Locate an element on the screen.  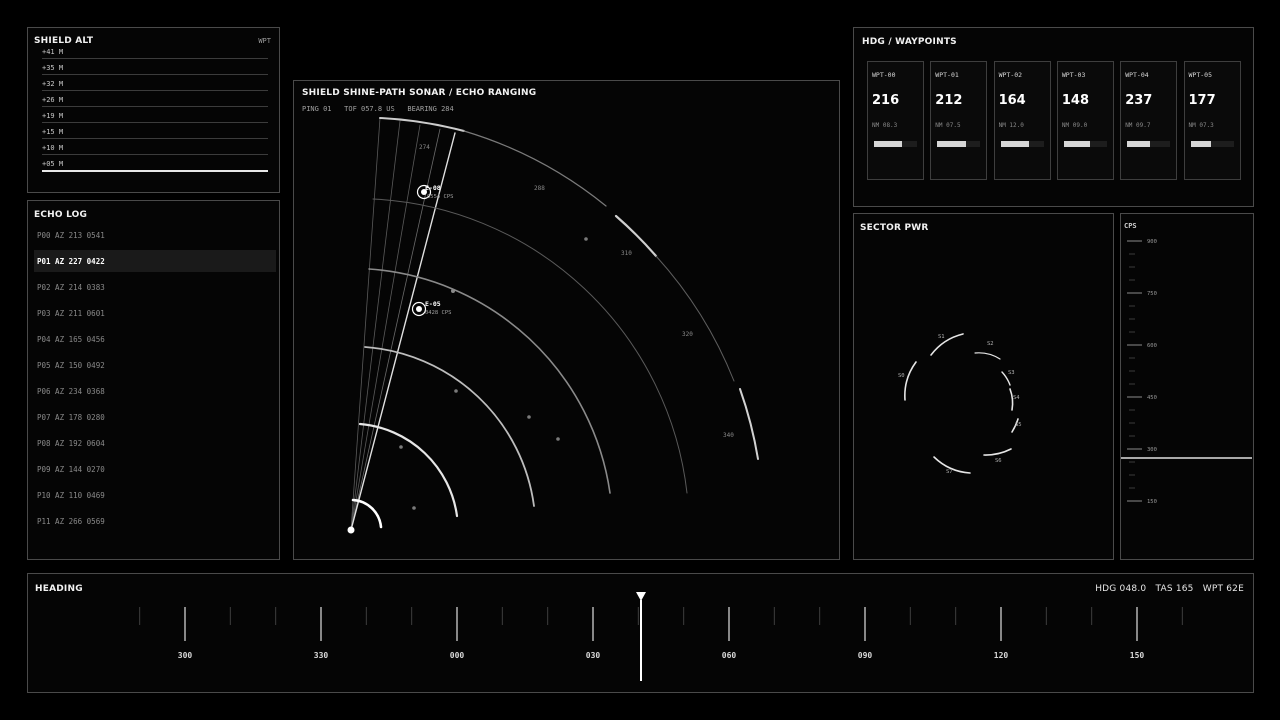
altitude-value: +05 M is located at coordinates (53, 164).